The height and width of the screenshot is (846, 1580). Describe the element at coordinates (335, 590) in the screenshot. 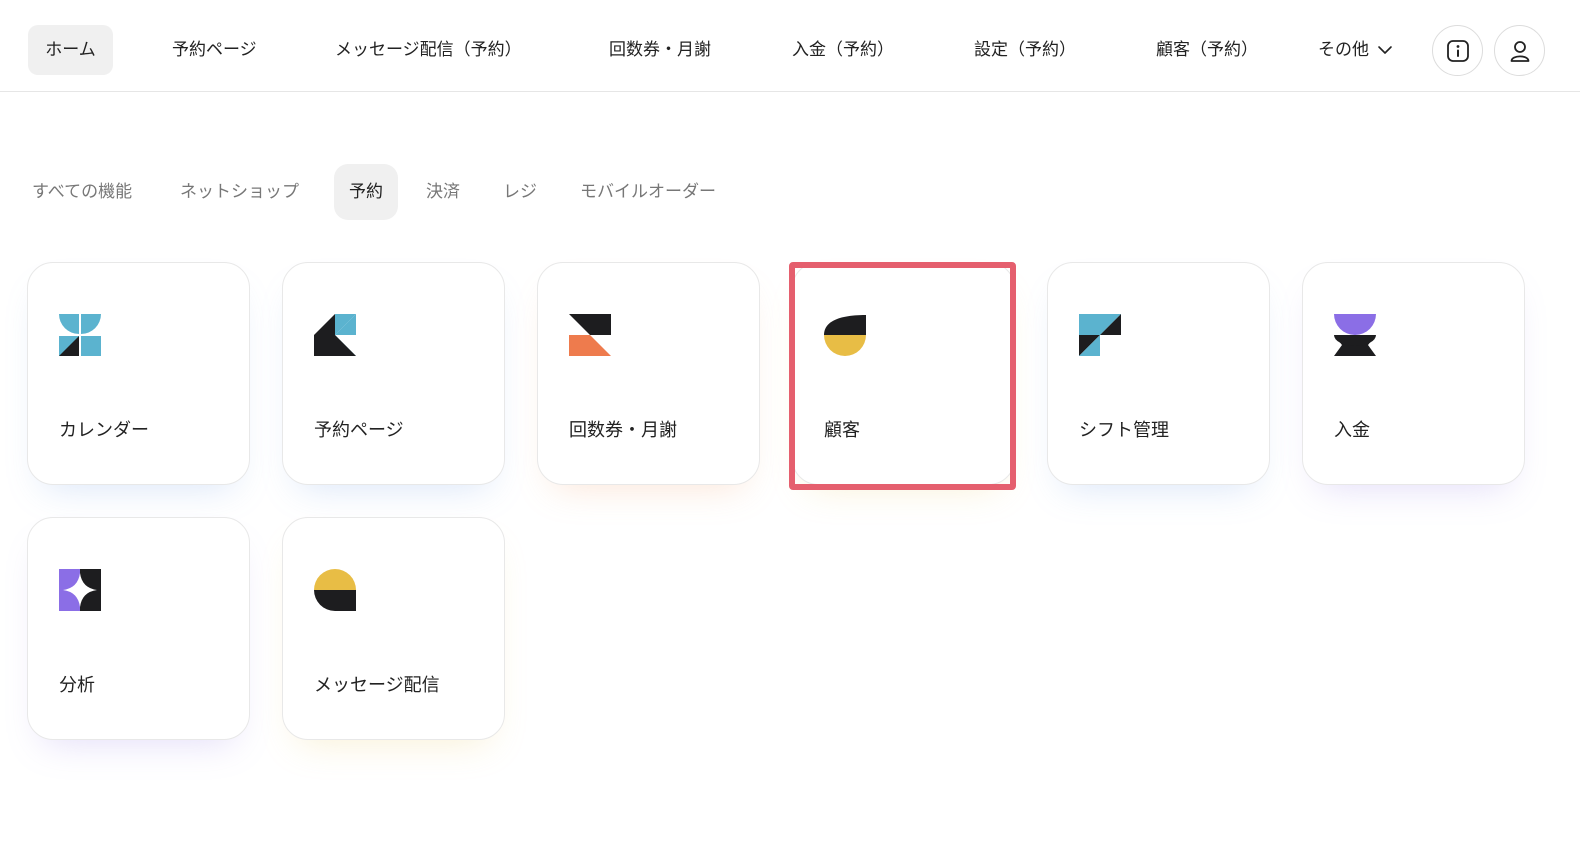

I see `message-icon` at that location.